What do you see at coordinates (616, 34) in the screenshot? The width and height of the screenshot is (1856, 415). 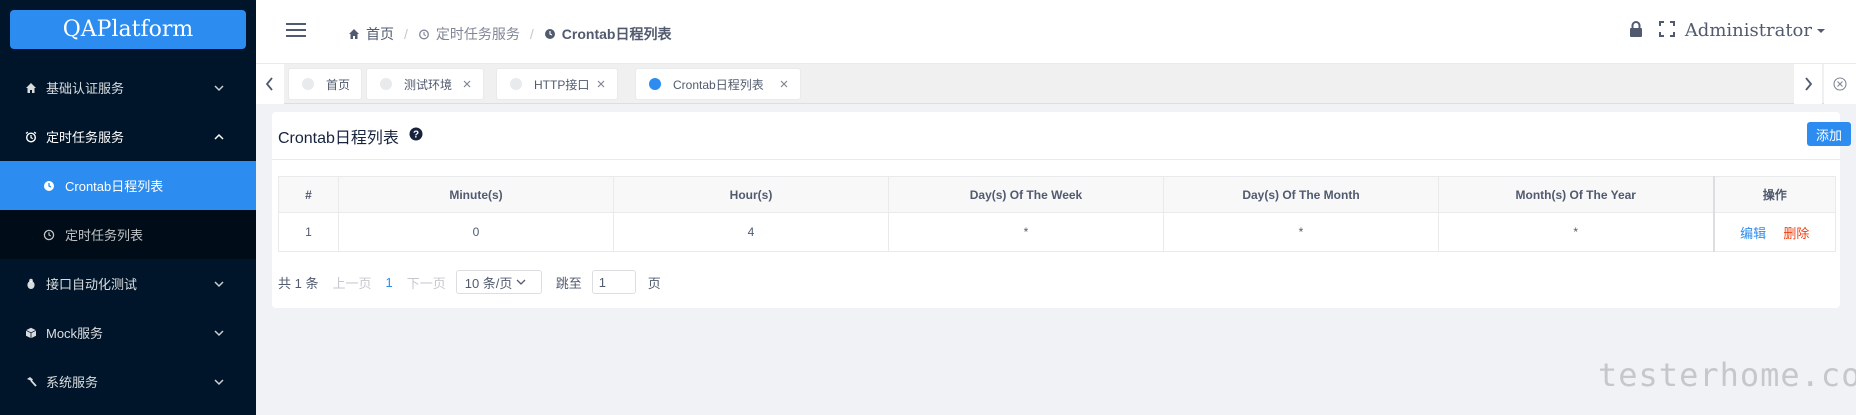 I see `breadcrumb-label: Crontab日程列表` at bounding box center [616, 34].